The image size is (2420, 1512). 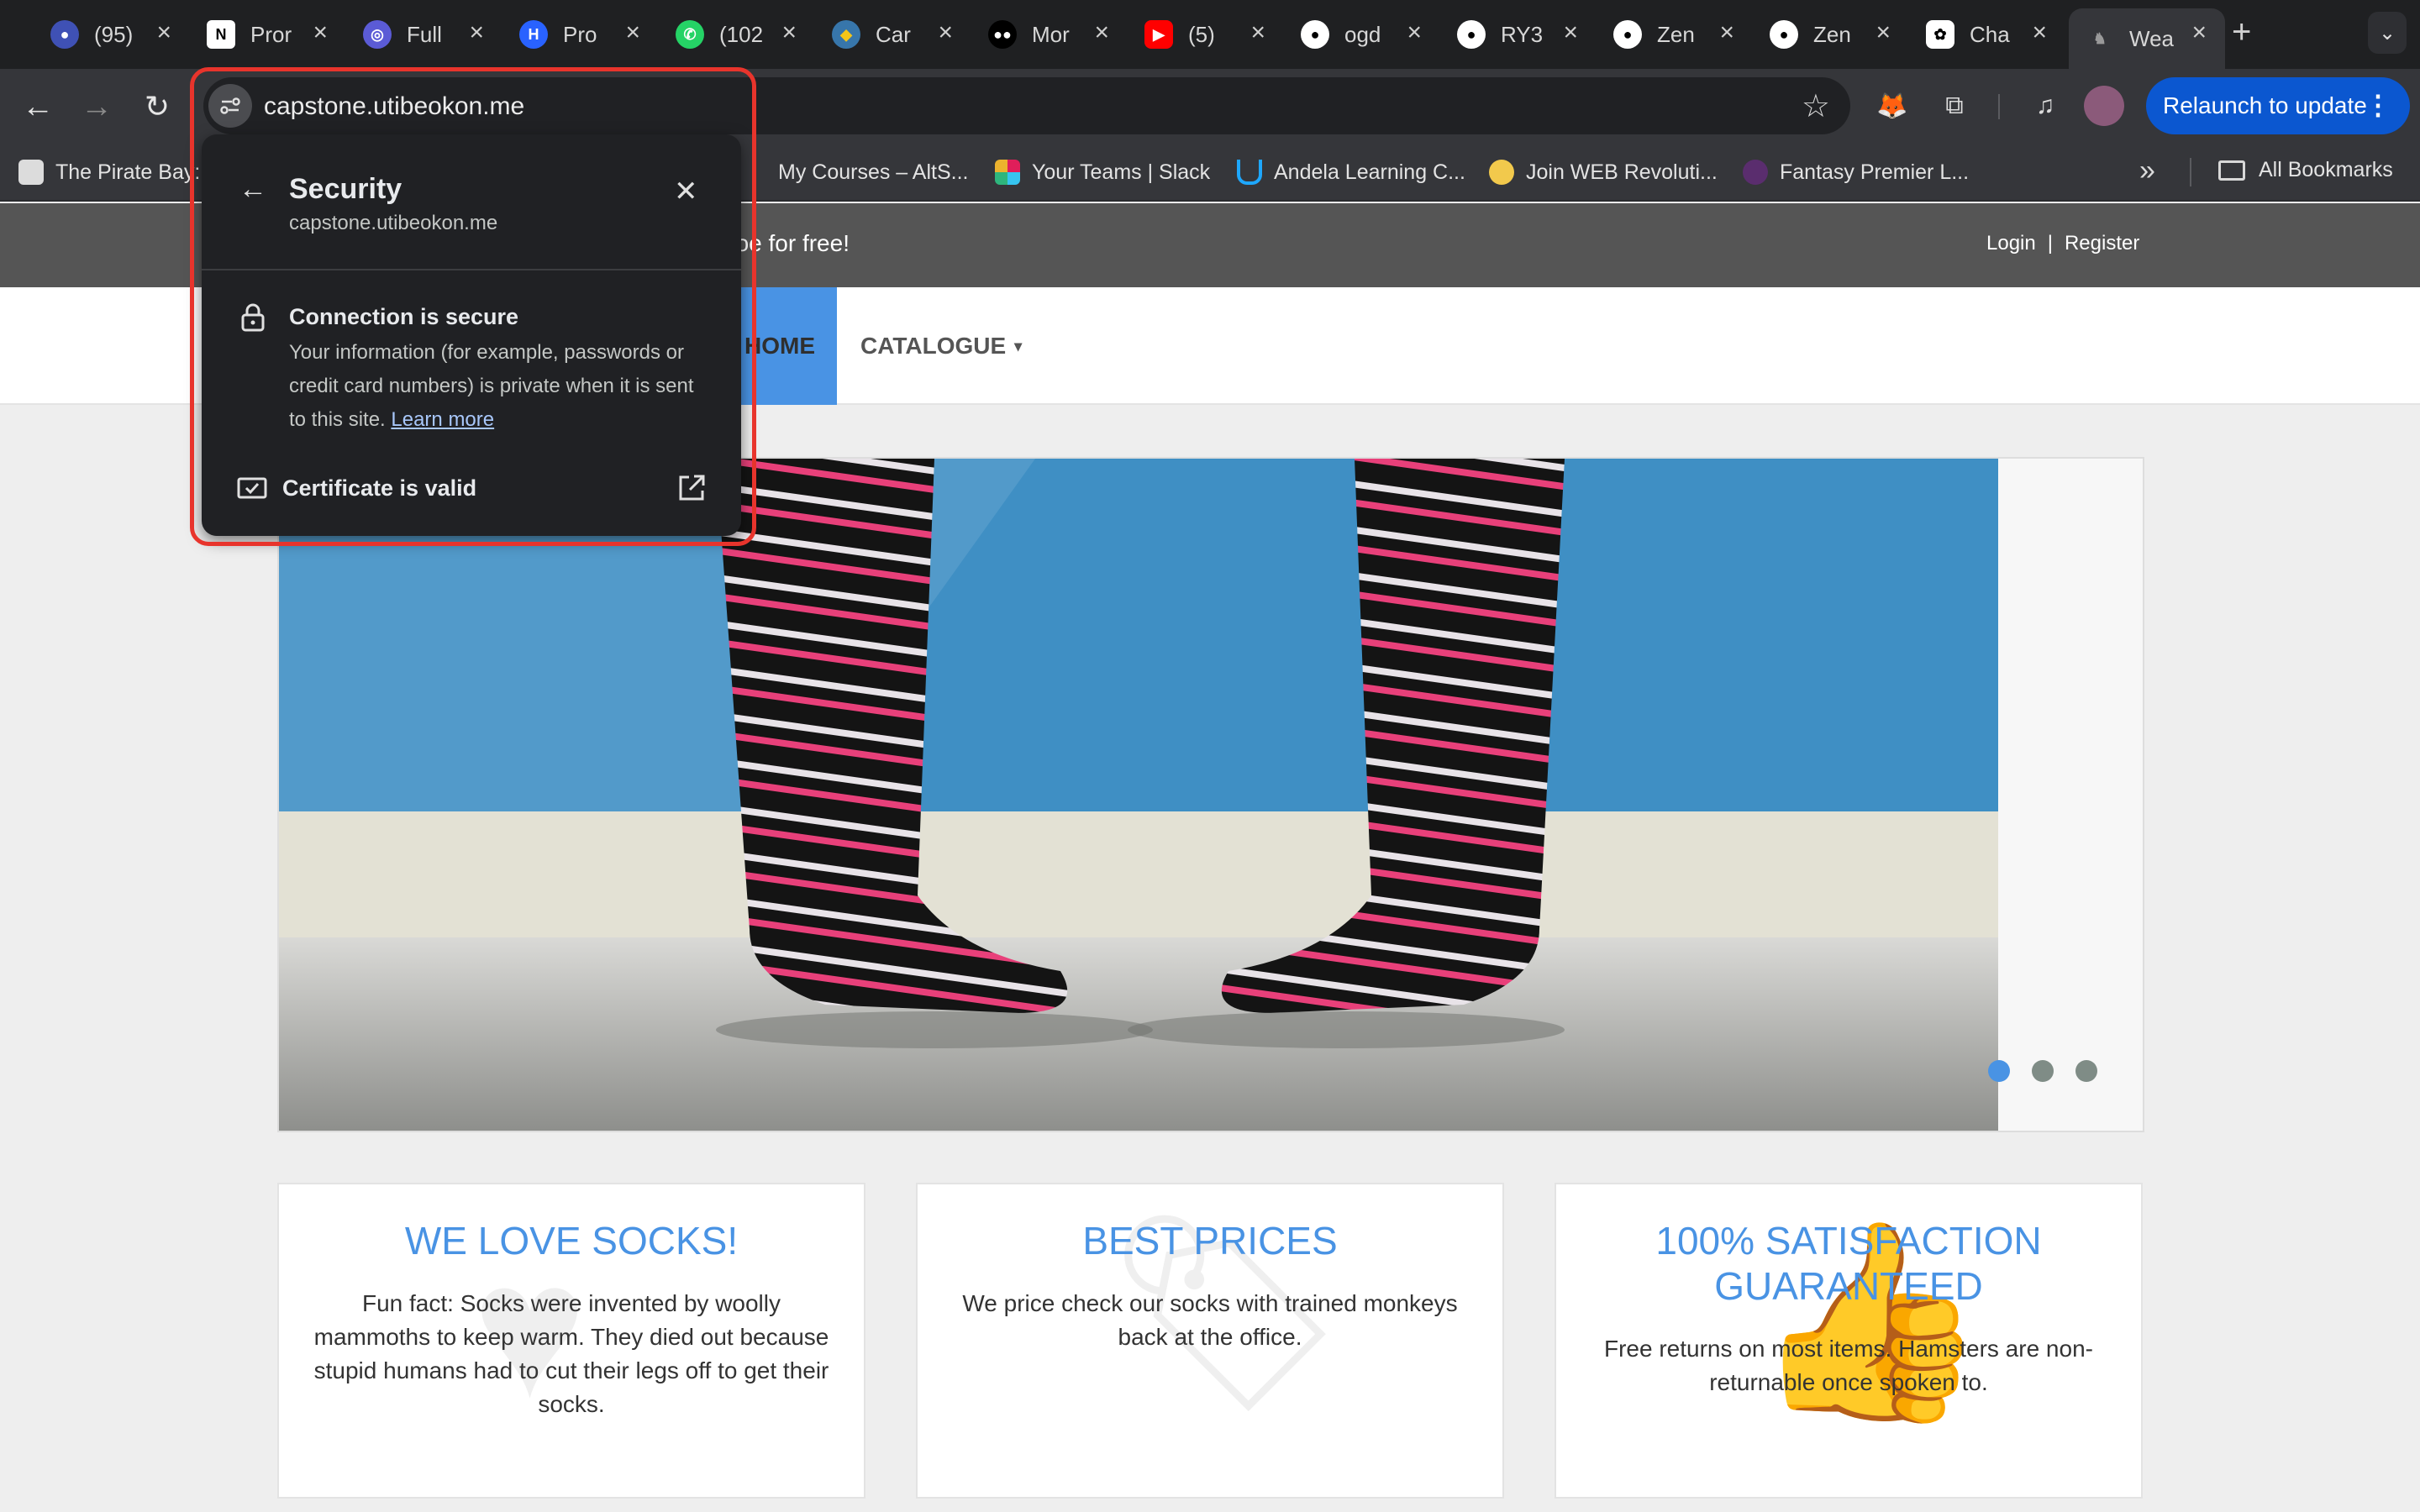 I want to click on tab-search-button: ⌄, so click(x=2388, y=33).